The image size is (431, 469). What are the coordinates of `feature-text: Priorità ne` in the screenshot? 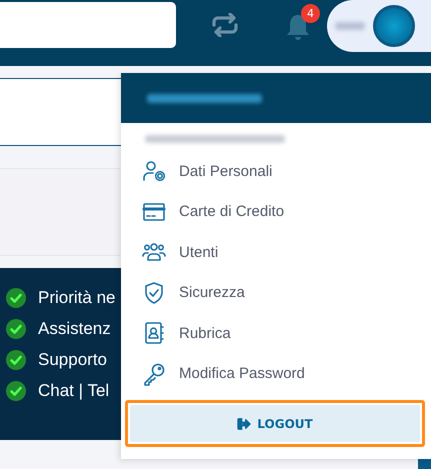 It's located at (77, 298).